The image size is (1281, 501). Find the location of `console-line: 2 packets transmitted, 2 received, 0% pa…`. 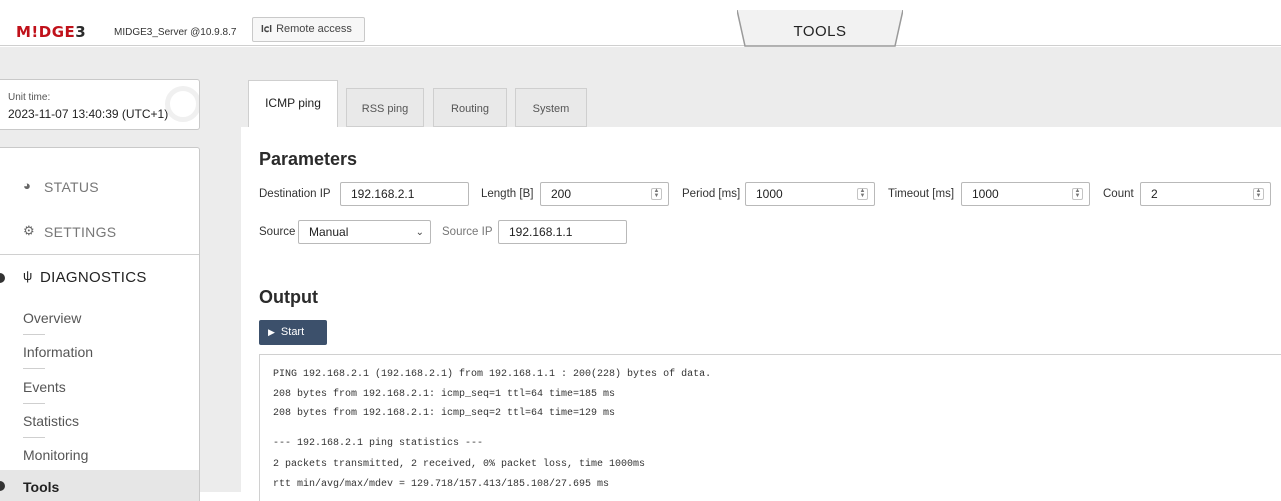

console-line: 2 packets transmitted, 2 received, 0% pa… is located at coordinates (459, 464).